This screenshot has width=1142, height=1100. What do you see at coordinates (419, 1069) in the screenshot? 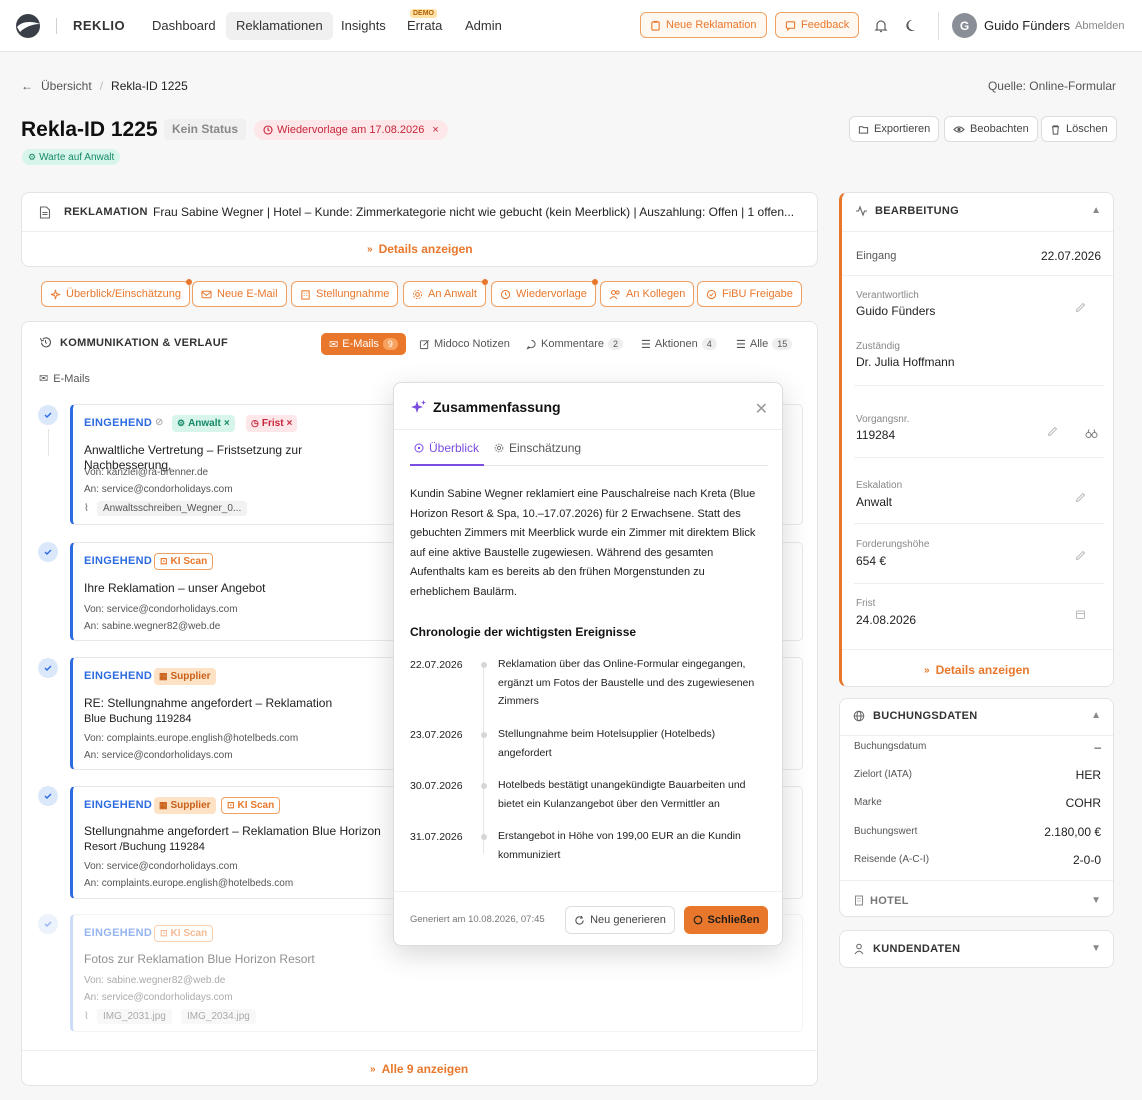
I see `show-all-emails-link: » Alle 9 anzeigen` at bounding box center [419, 1069].